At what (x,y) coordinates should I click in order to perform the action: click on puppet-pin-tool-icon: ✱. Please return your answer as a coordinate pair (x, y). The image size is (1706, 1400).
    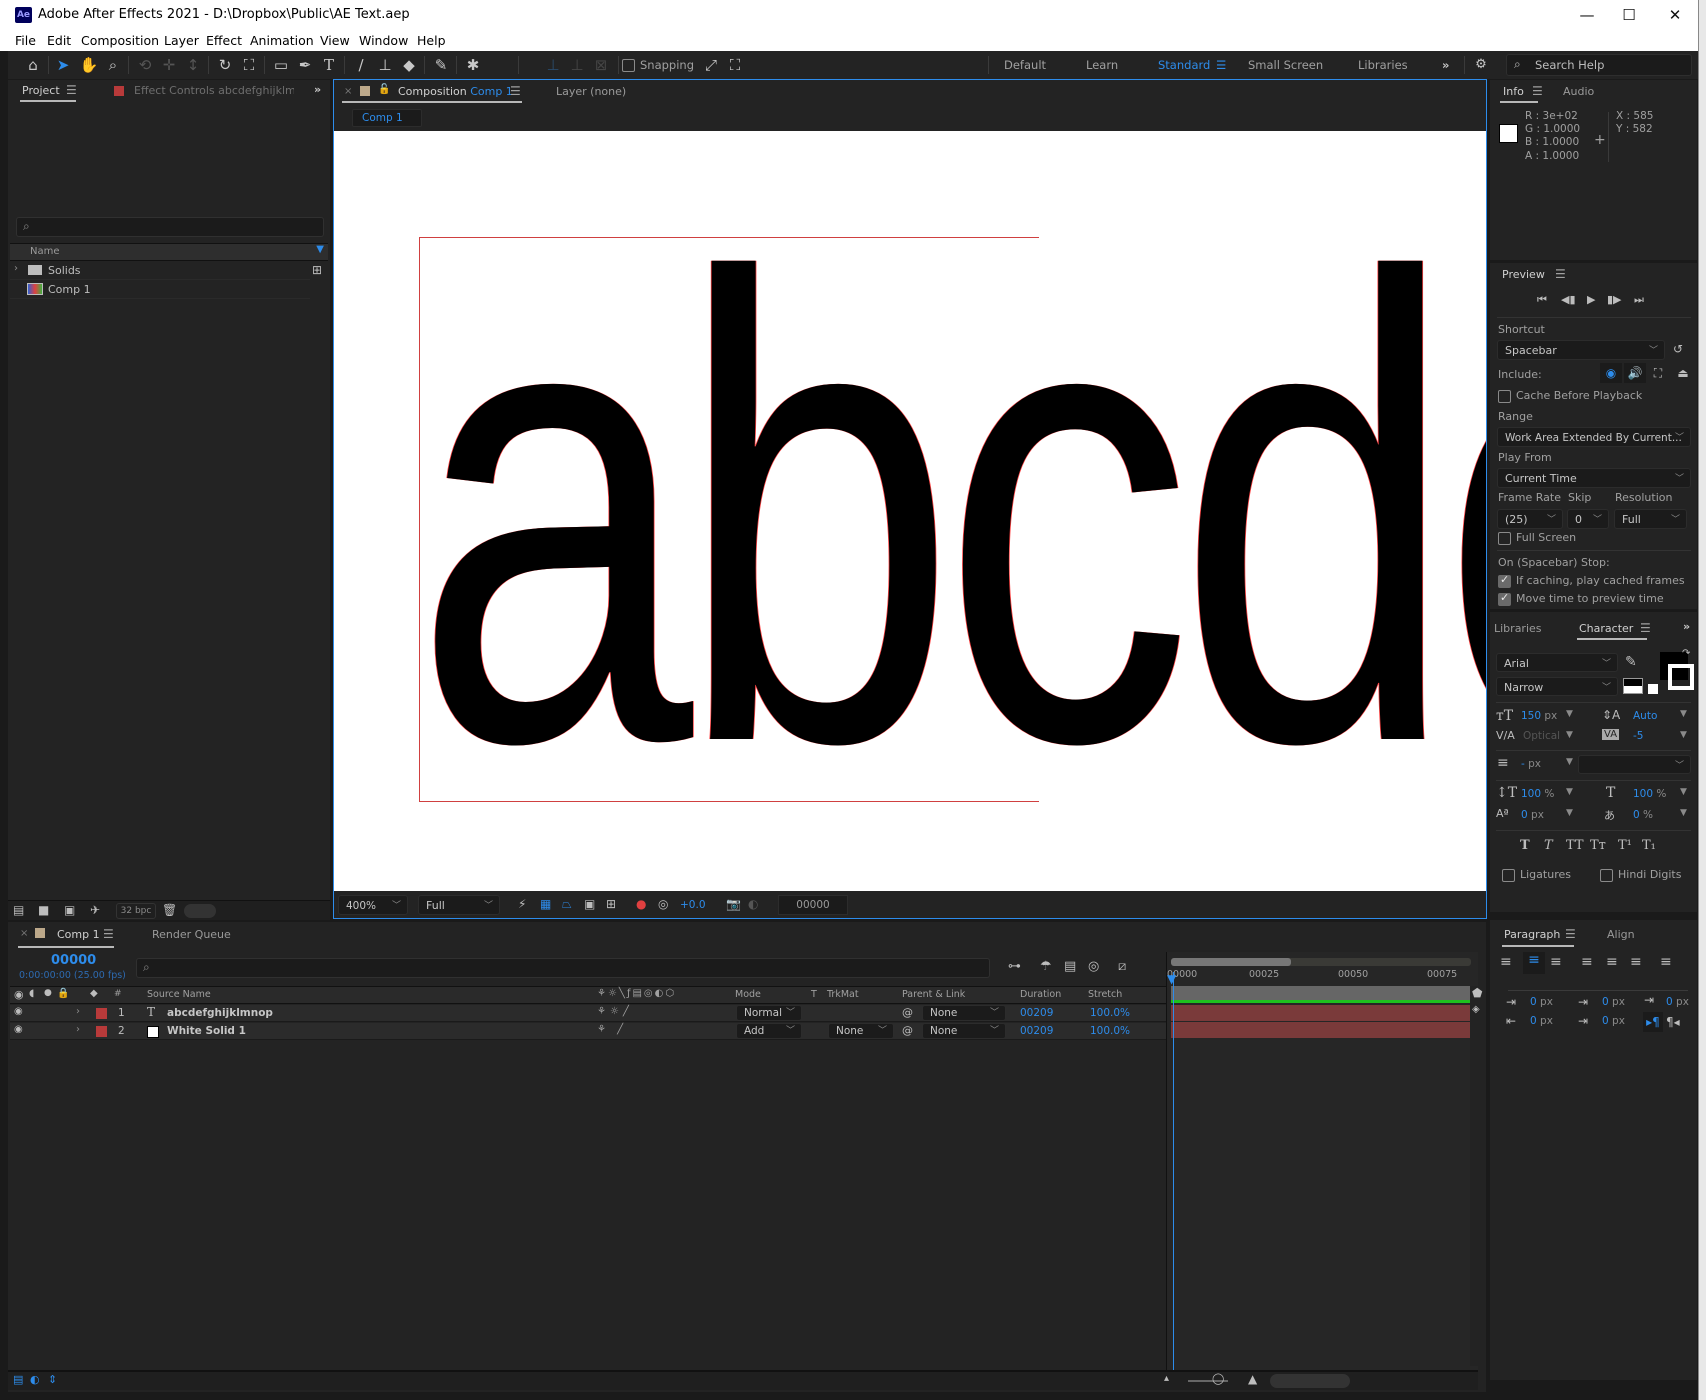
    Looking at the image, I should click on (473, 65).